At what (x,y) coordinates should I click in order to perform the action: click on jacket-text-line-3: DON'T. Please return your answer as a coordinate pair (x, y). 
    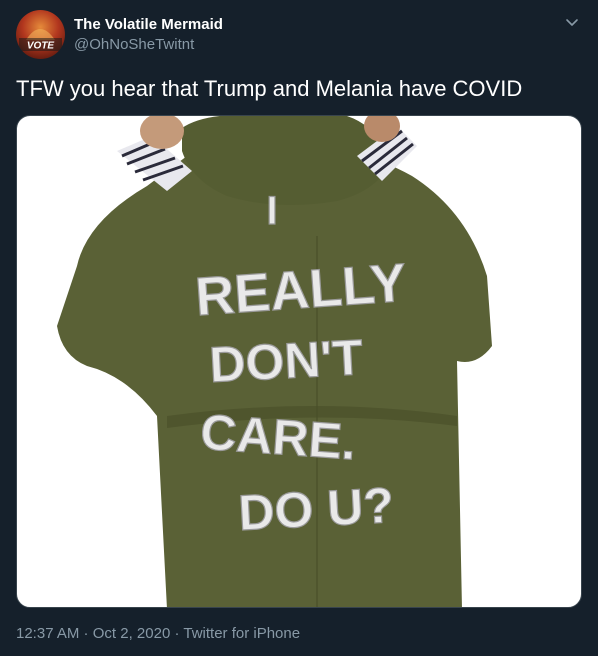
    Looking at the image, I should click on (286, 361).